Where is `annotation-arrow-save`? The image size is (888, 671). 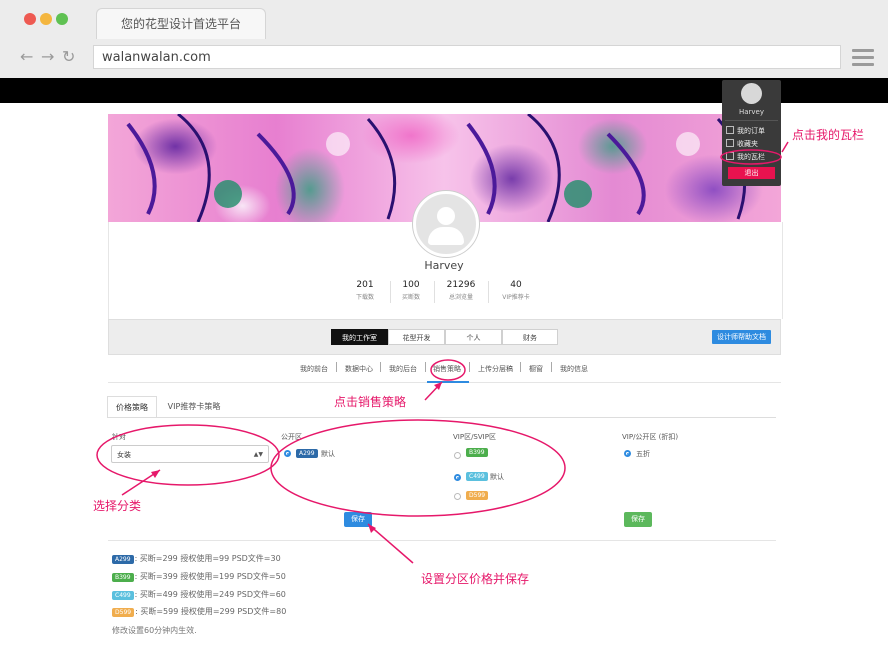
annotation-arrow-save is located at coordinates (390, 543).